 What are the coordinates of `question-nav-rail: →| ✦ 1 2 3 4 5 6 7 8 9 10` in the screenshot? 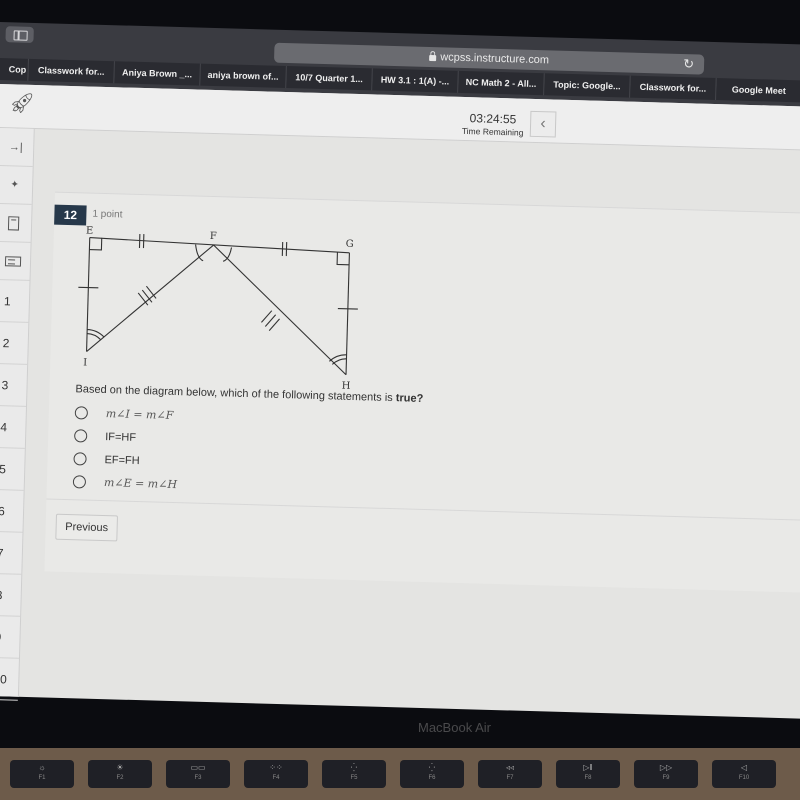 It's located at (17, 414).